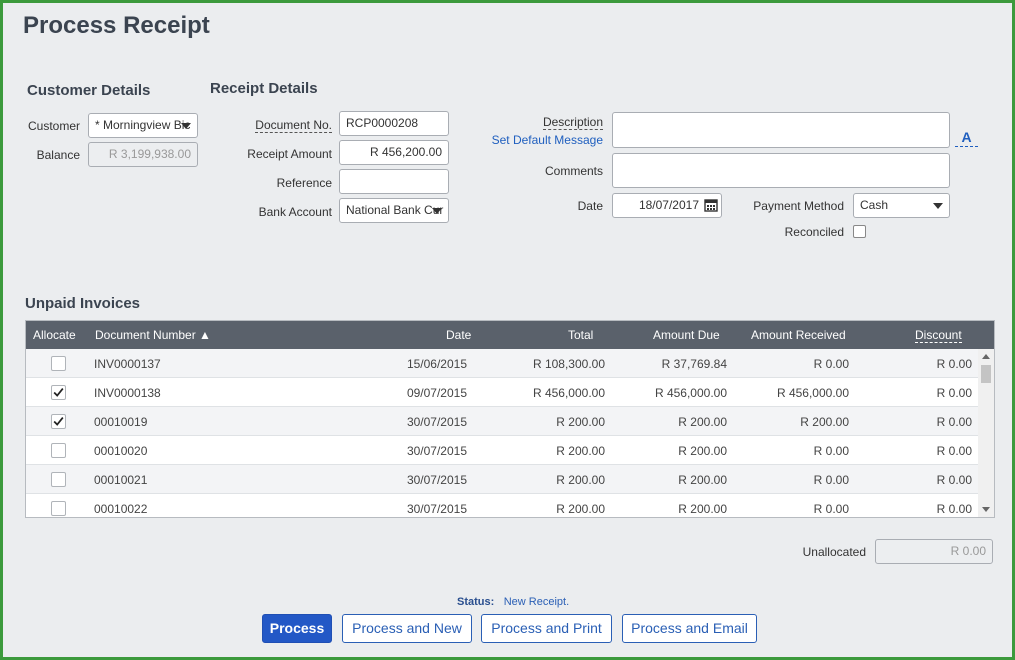 The width and height of the screenshot is (1015, 660). Describe the element at coordinates (824, 422) in the screenshot. I see `cell-received: R 200.00` at that location.